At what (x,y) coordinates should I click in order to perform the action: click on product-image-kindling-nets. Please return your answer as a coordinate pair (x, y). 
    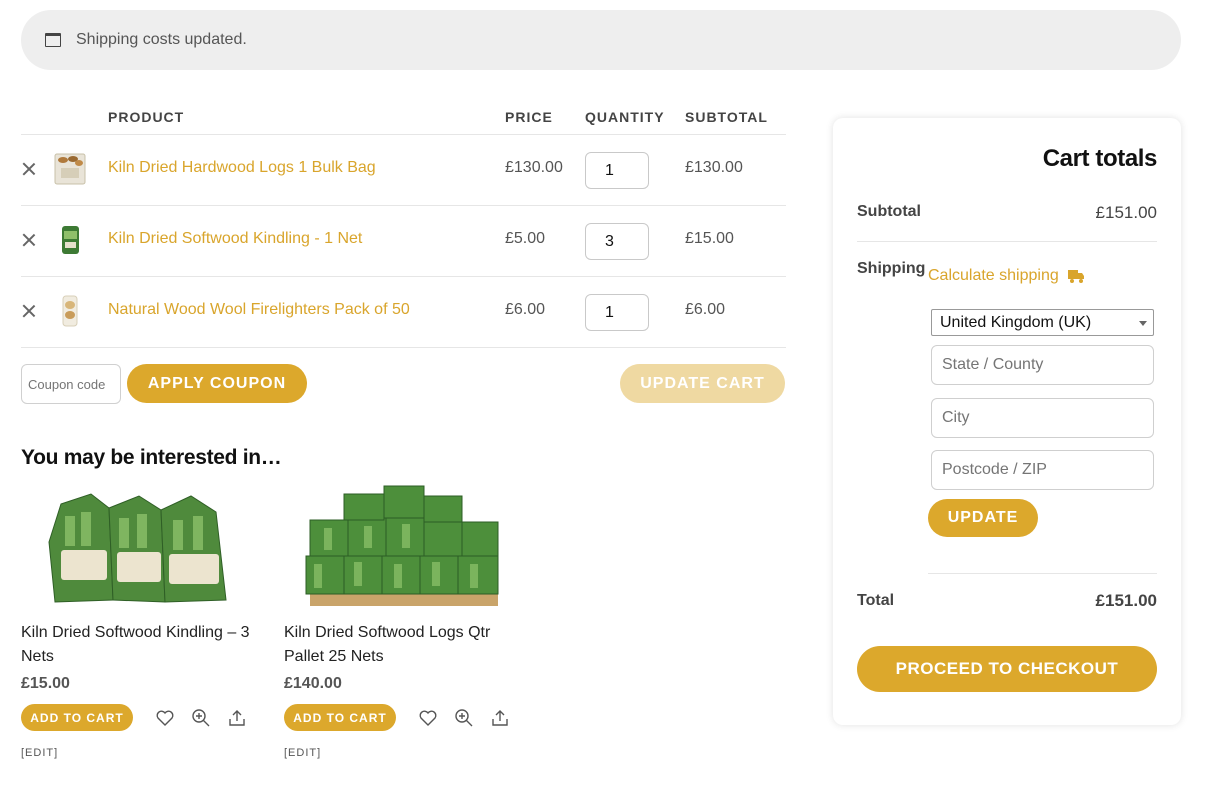
    Looking at the image, I should click on (131, 545).